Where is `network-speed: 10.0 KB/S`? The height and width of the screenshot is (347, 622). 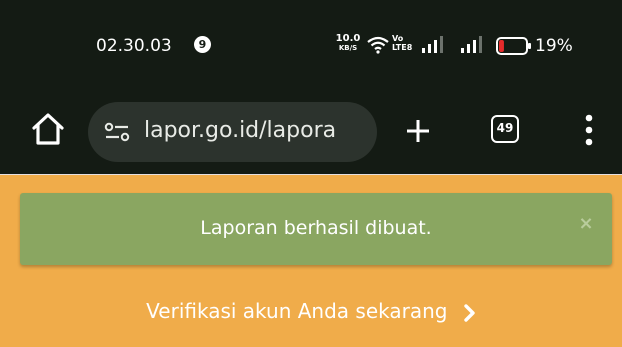
network-speed: 10.0 KB/S is located at coordinates (348, 43).